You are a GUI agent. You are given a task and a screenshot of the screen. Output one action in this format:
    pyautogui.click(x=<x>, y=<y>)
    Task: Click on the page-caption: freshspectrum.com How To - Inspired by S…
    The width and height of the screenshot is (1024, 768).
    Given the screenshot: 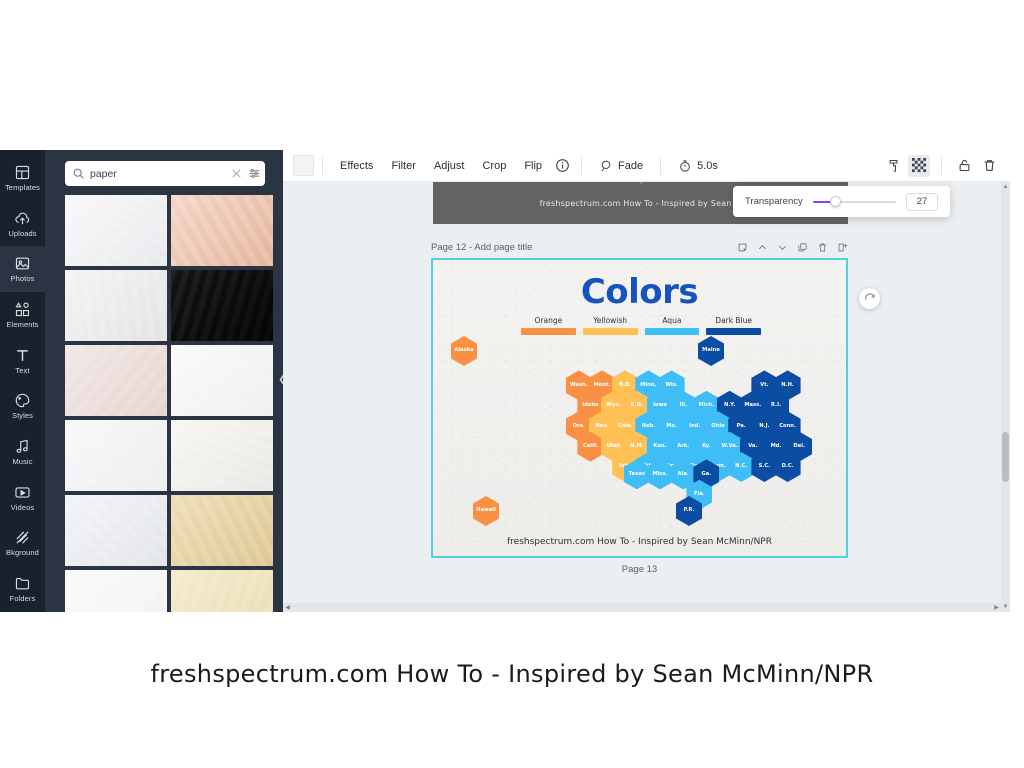 What is the action you would take?
    pyautogui.click(x=512, y=674)
    